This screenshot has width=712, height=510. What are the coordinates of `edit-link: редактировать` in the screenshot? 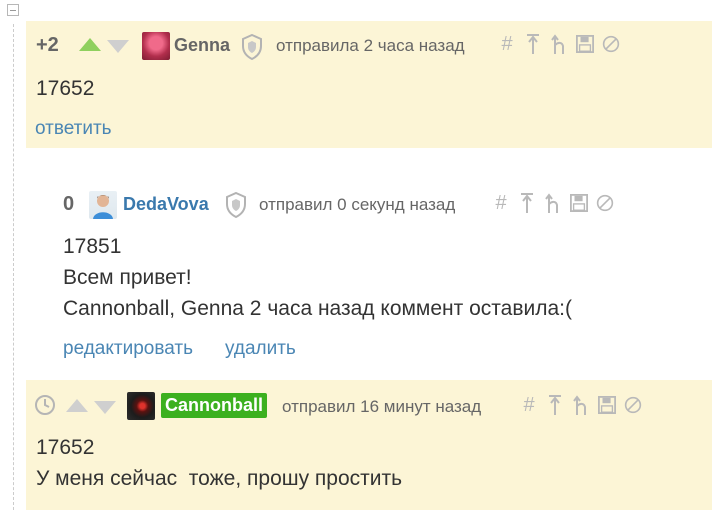 It's located at (128, 349).